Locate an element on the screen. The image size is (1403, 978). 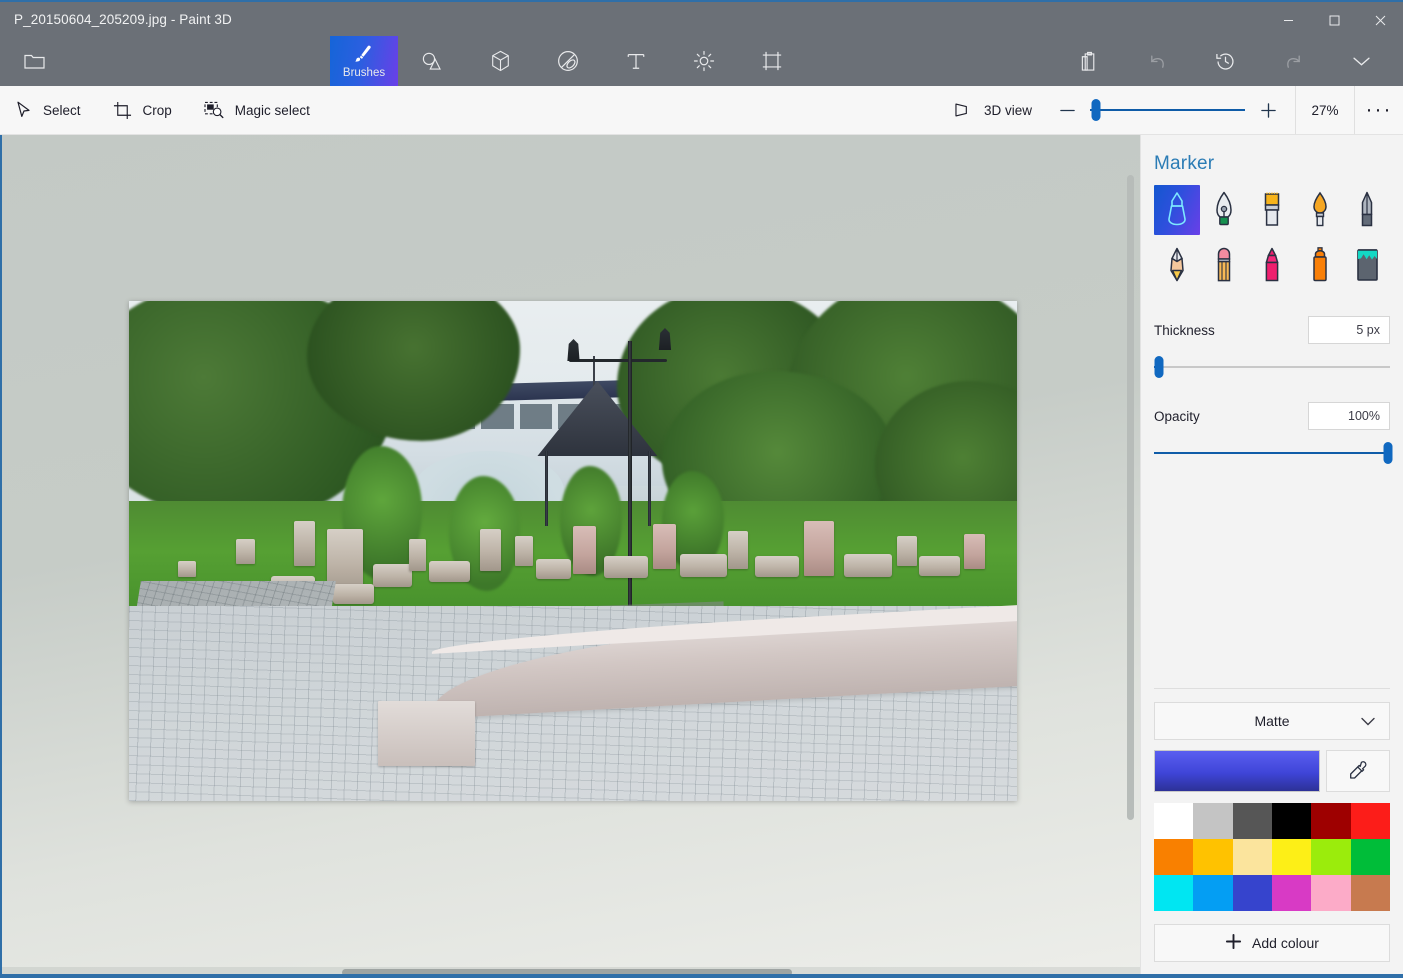
eyedropper-button is located at coordinates (1358, 771).